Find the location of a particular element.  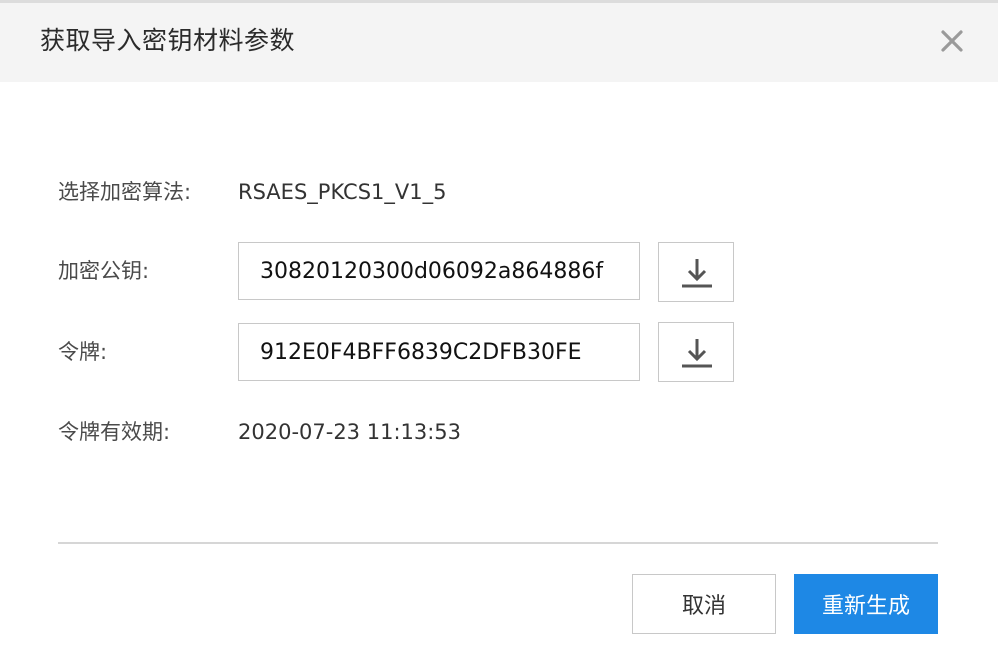

close-button is located at coordinates (952, 41).